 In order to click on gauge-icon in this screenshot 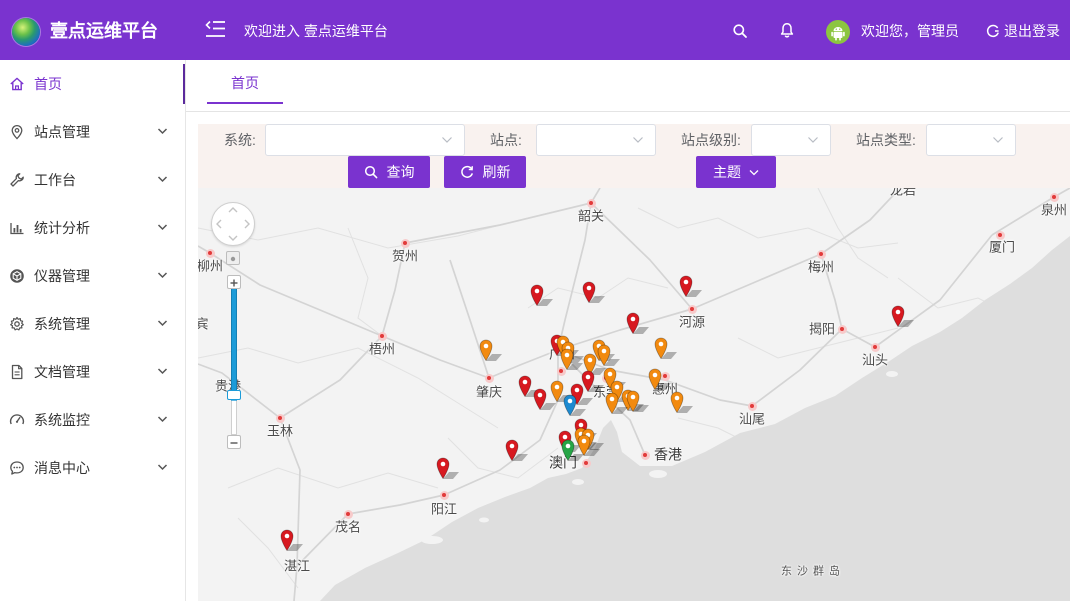, I will do `click(17, 419)`.